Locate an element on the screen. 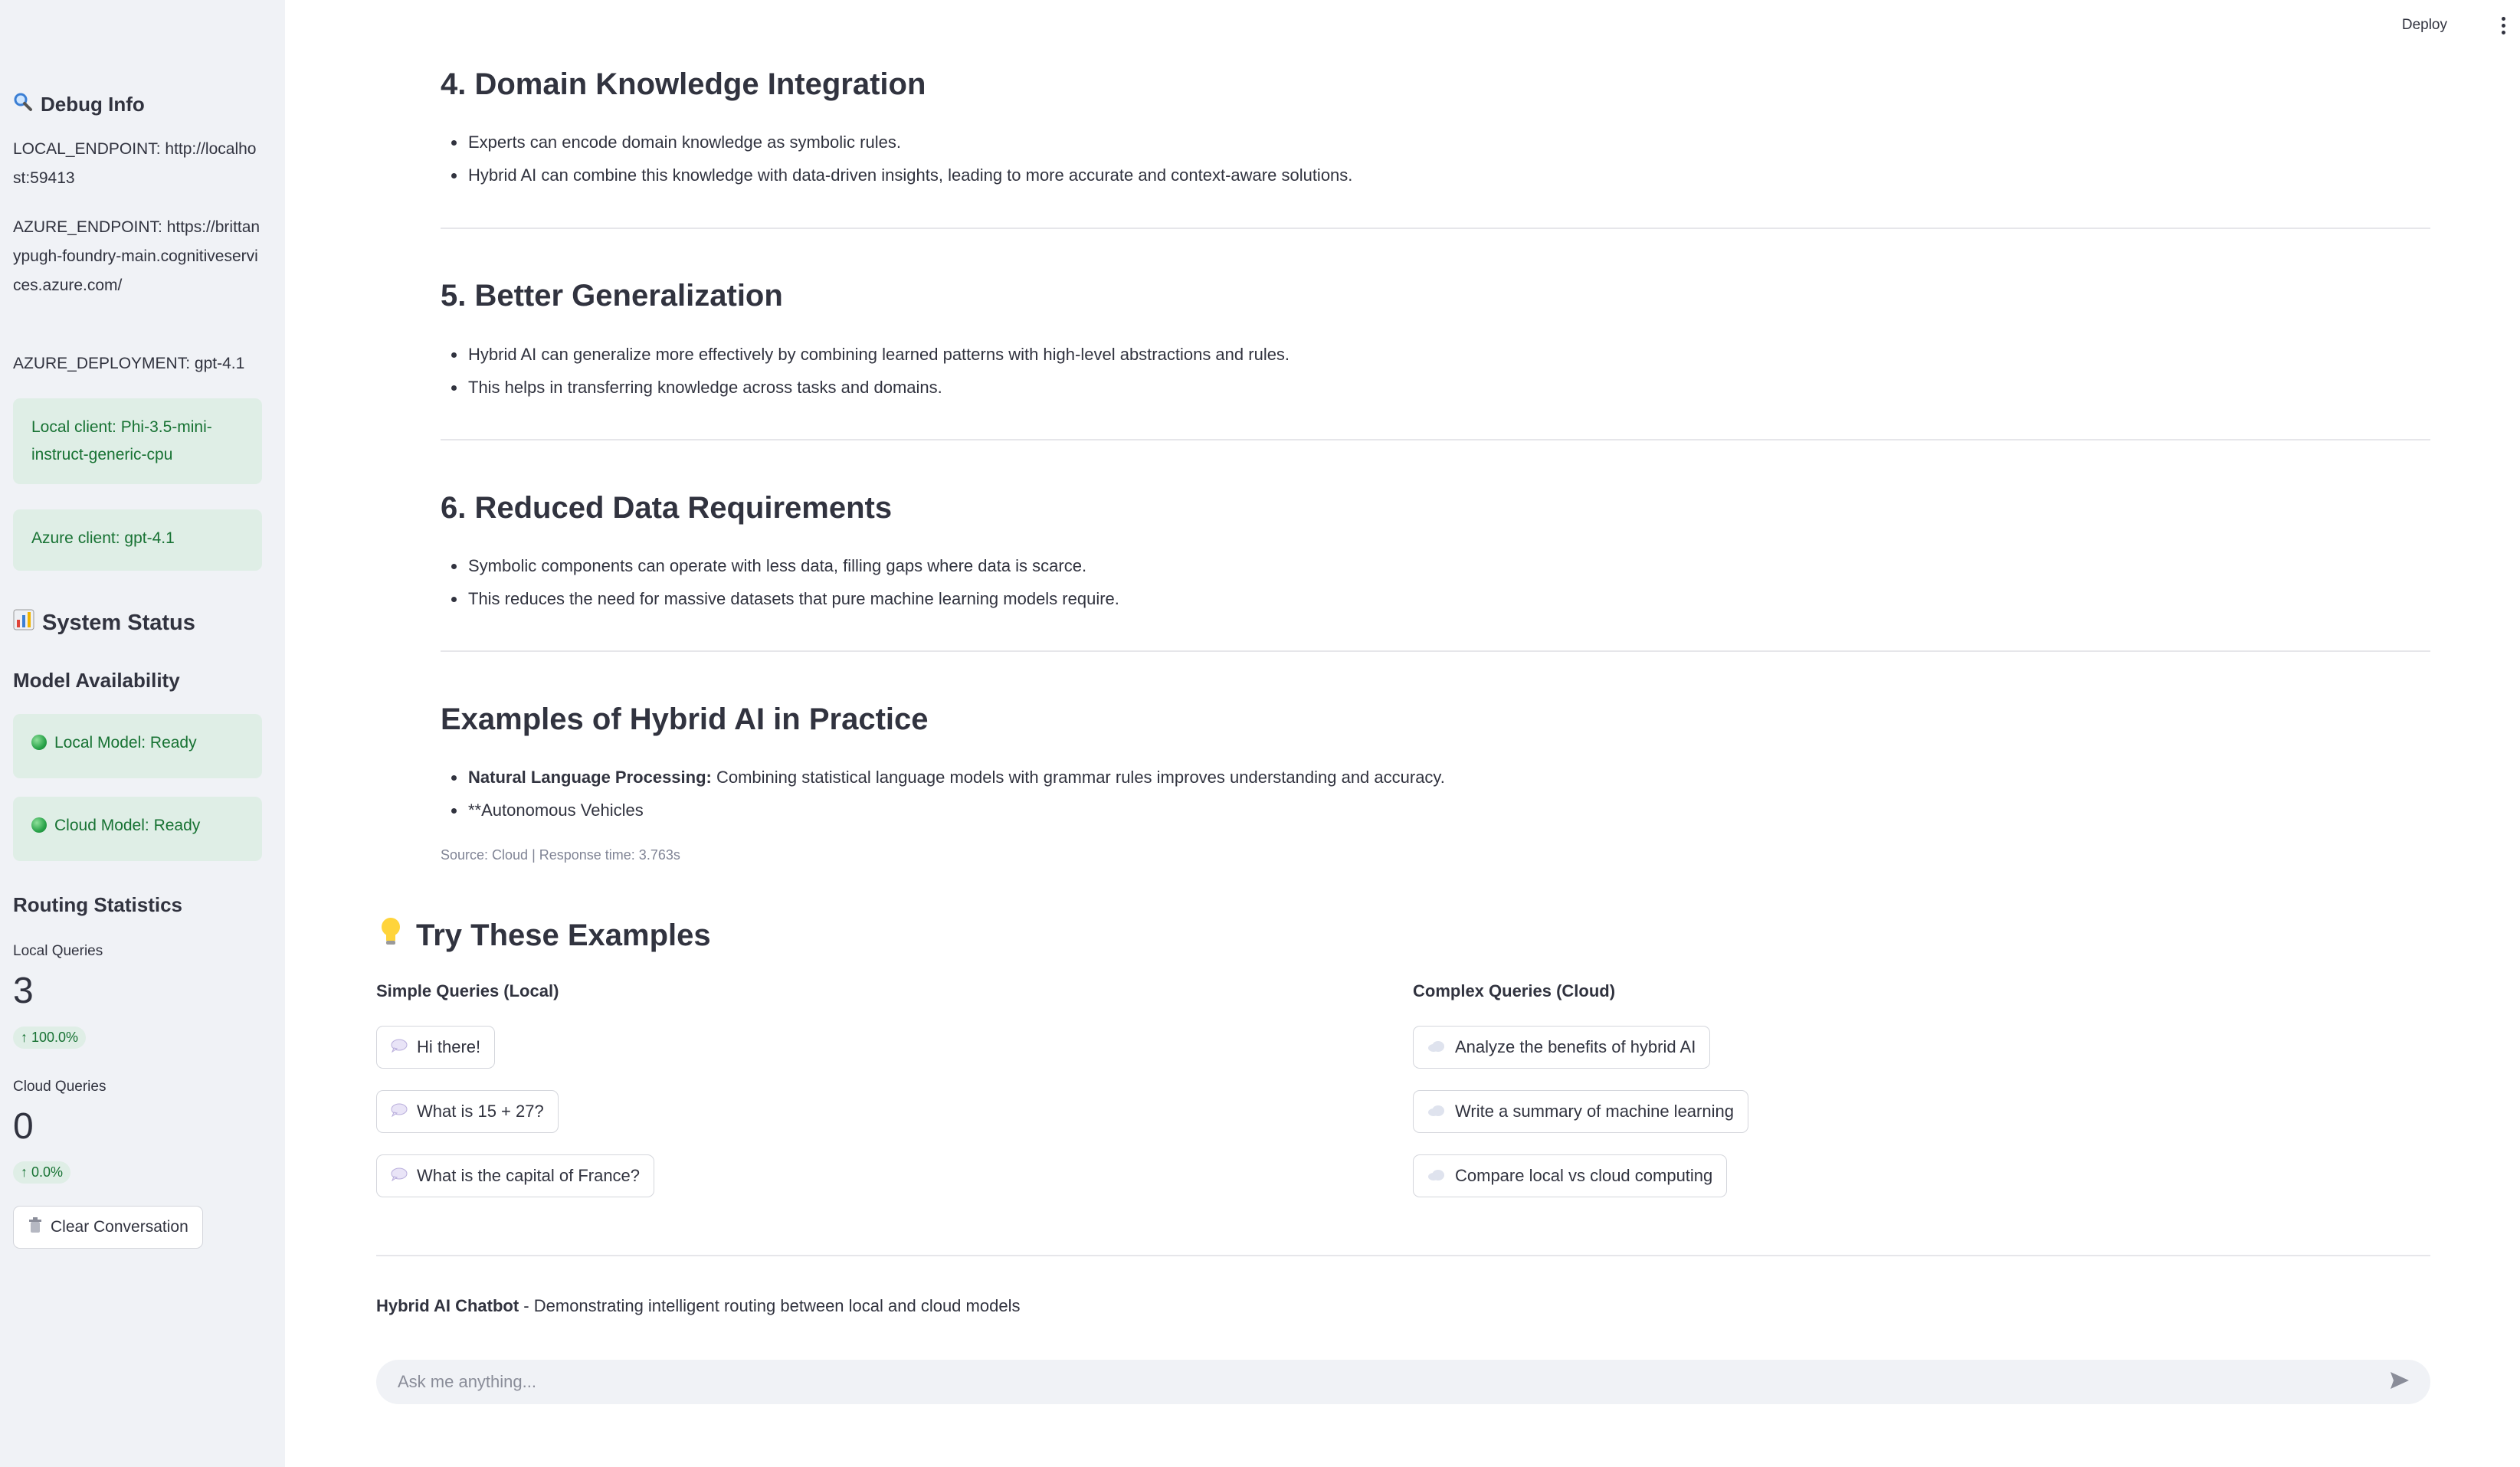 This screenshot has height=1467, width=2520. list-item: **Autonomous Vehicles is located at coordinates (1425, 810).